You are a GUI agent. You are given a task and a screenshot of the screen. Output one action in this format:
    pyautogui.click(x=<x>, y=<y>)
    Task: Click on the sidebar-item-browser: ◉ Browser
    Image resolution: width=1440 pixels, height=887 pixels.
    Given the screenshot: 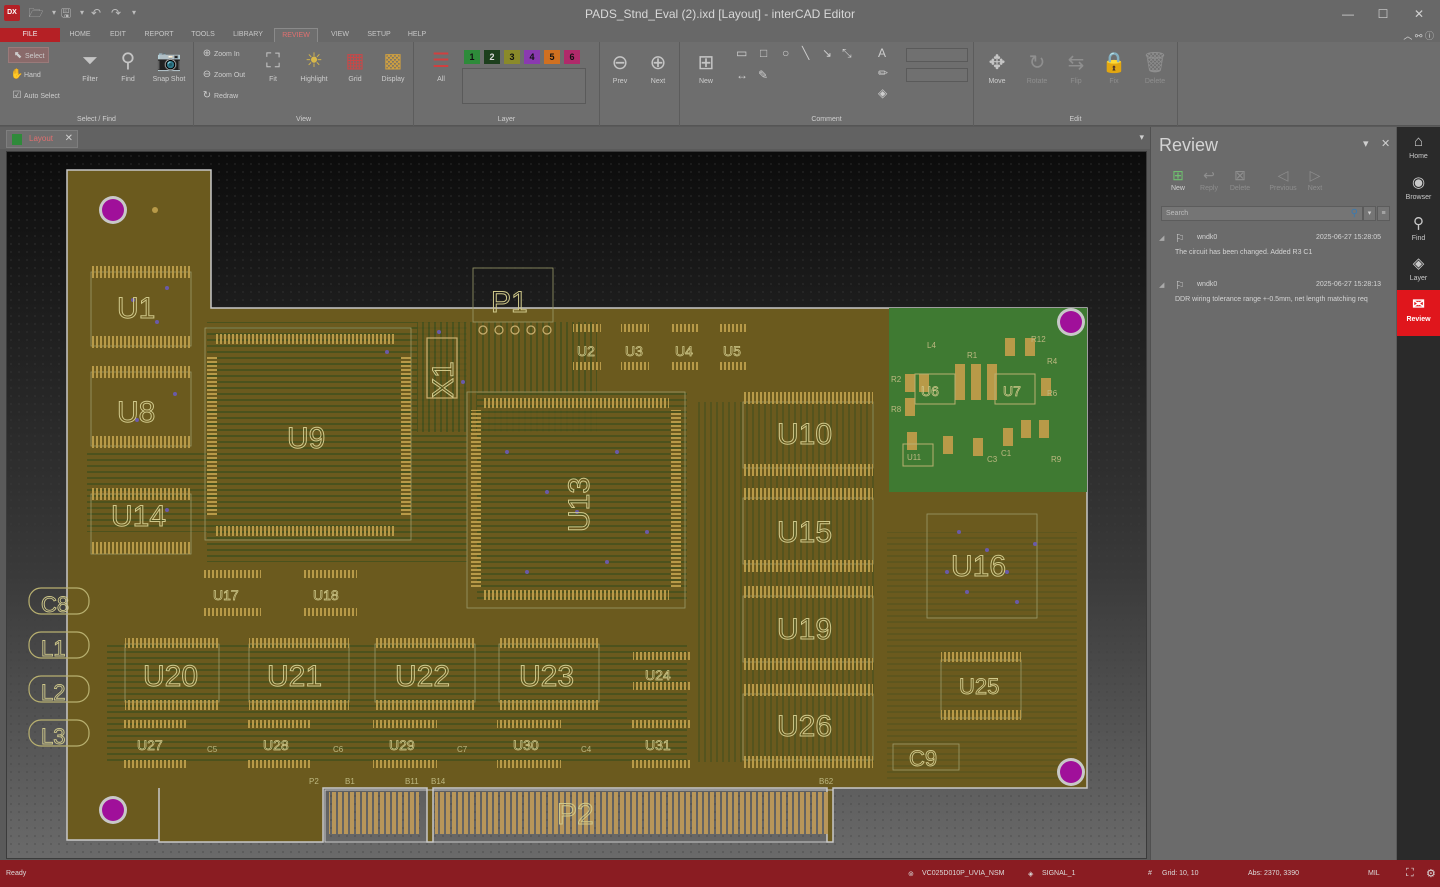 What is the action you would take?
    pyautogui.click(x=1418, y=189)
    